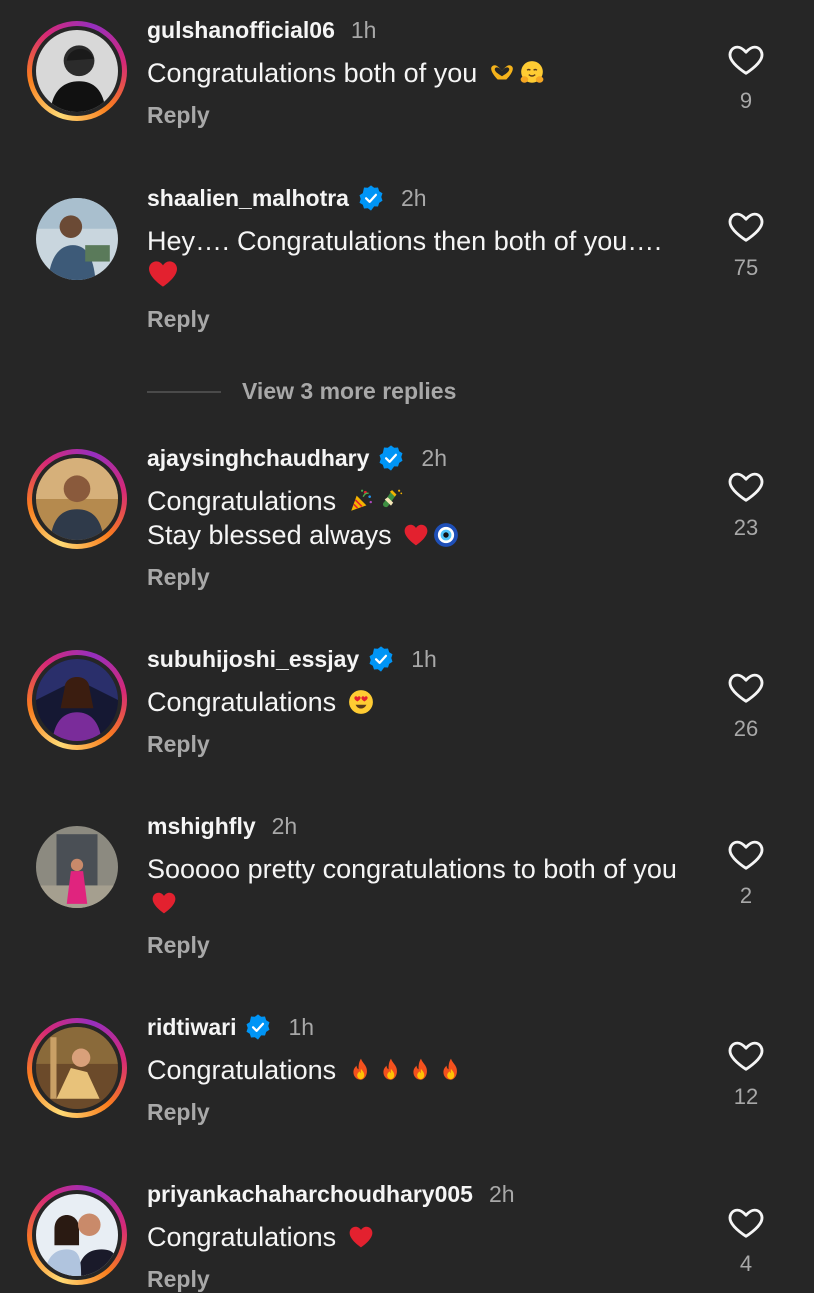  I want to click on username: ajaysinghchaudhary, so click(258, 458).